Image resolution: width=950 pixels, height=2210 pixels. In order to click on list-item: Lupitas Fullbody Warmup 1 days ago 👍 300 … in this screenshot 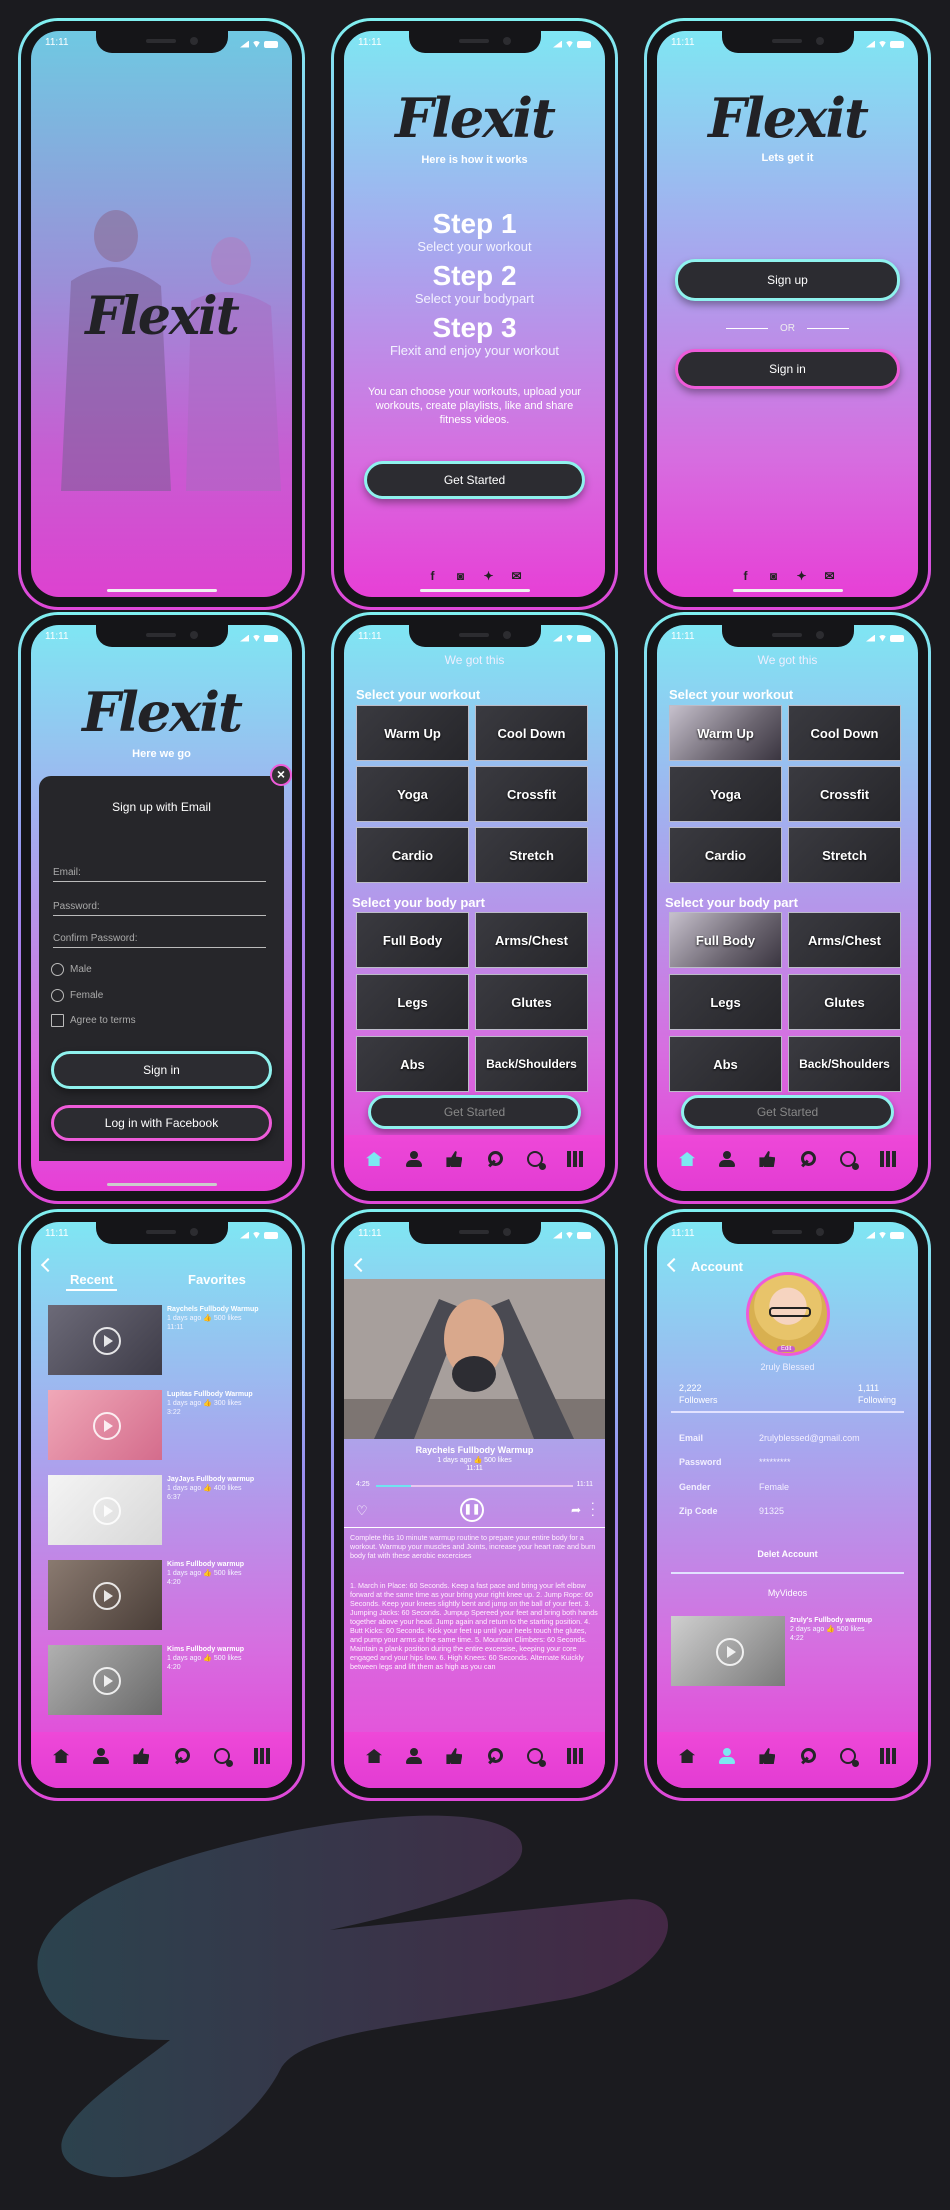, I will do `click(165, 1427)`.